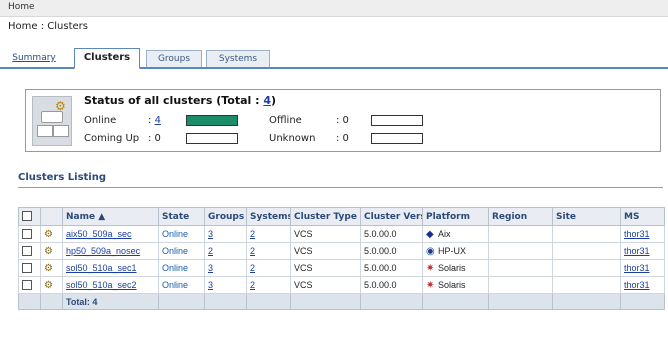  What do you see at coordinates (642, 216) in the screenshot?
I see `header-ms: MS` at bounding box center [642, 216].